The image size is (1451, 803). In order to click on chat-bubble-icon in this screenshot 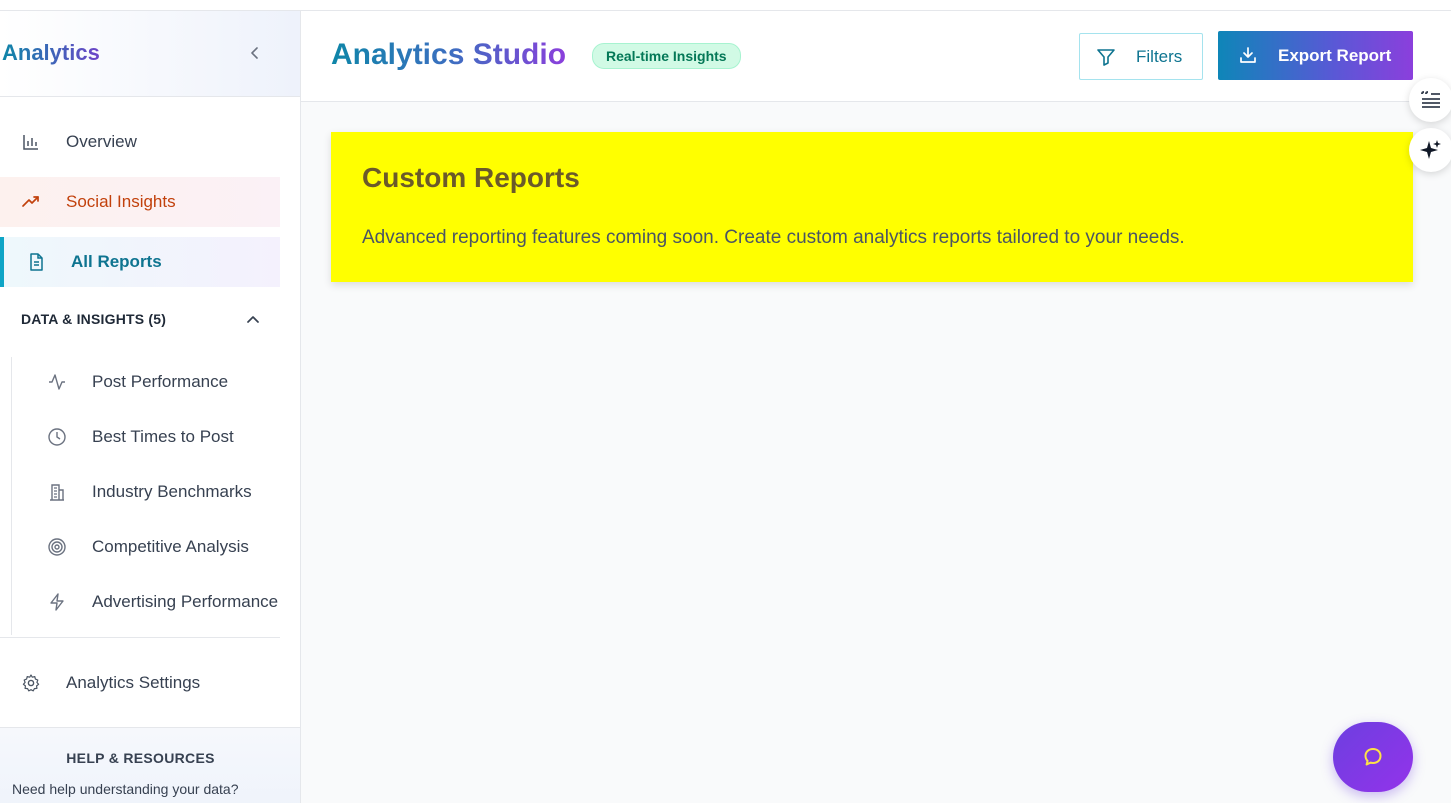, I will do `click(1373, 757)`.